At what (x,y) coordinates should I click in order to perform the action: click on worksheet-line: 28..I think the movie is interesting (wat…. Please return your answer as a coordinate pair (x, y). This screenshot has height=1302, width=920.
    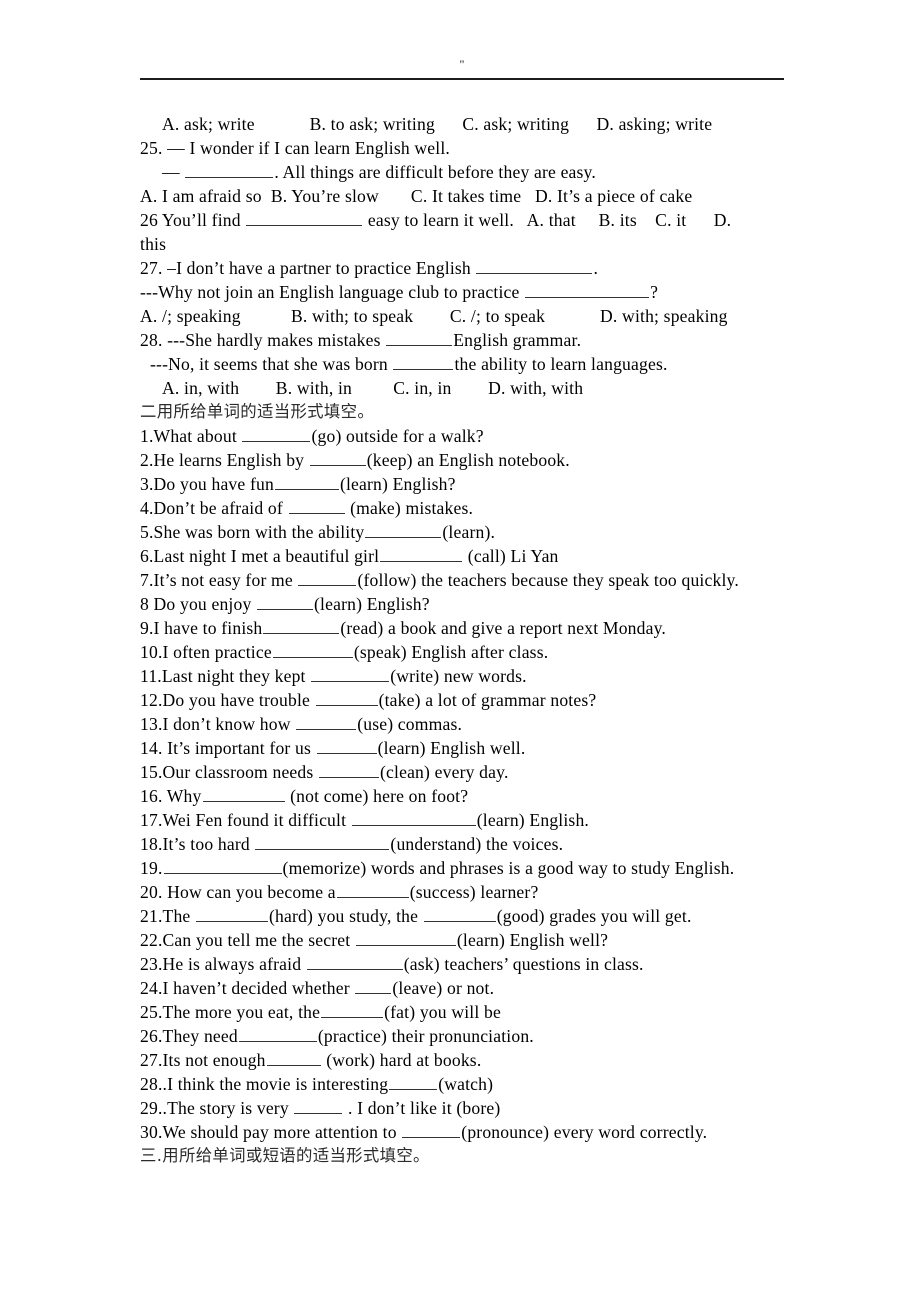
    Looking at the image, I should click on (480, 1084).